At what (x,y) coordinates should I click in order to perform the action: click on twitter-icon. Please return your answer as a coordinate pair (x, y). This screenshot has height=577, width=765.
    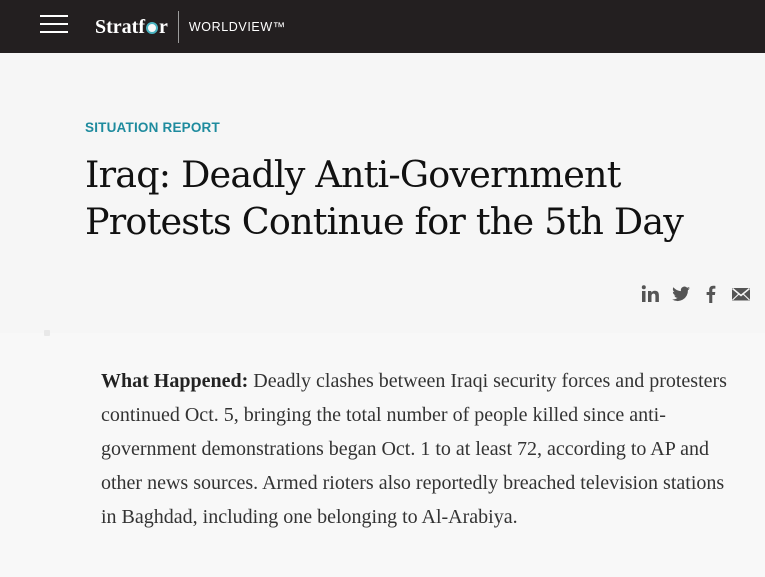
    Looking at the image, I should click on (681, 294).